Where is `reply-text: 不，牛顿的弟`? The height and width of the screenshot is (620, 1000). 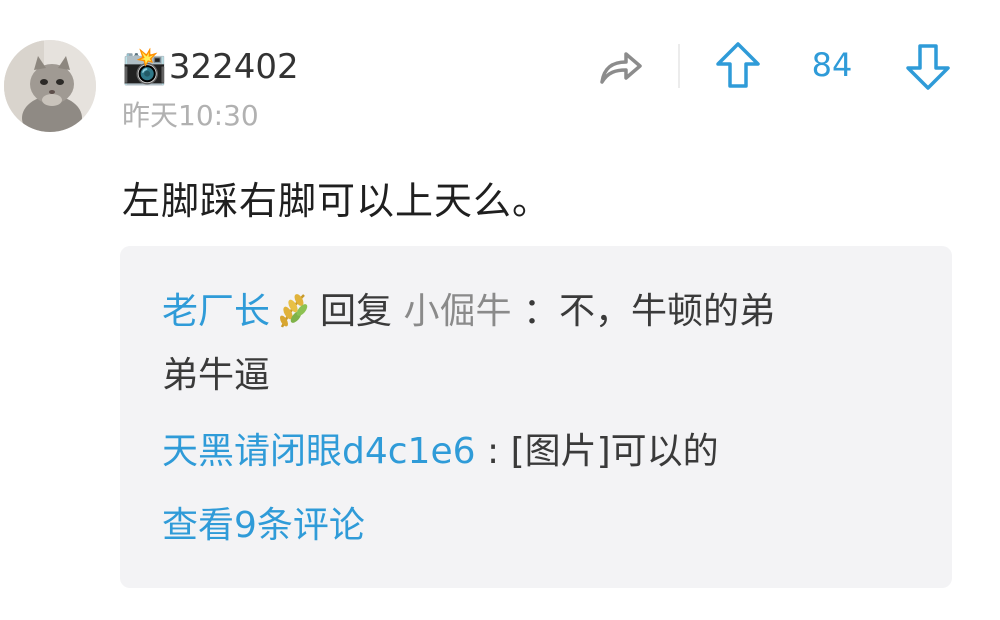 reply-text: 不，牛顿的弟 is located at coordinates (666, 311).